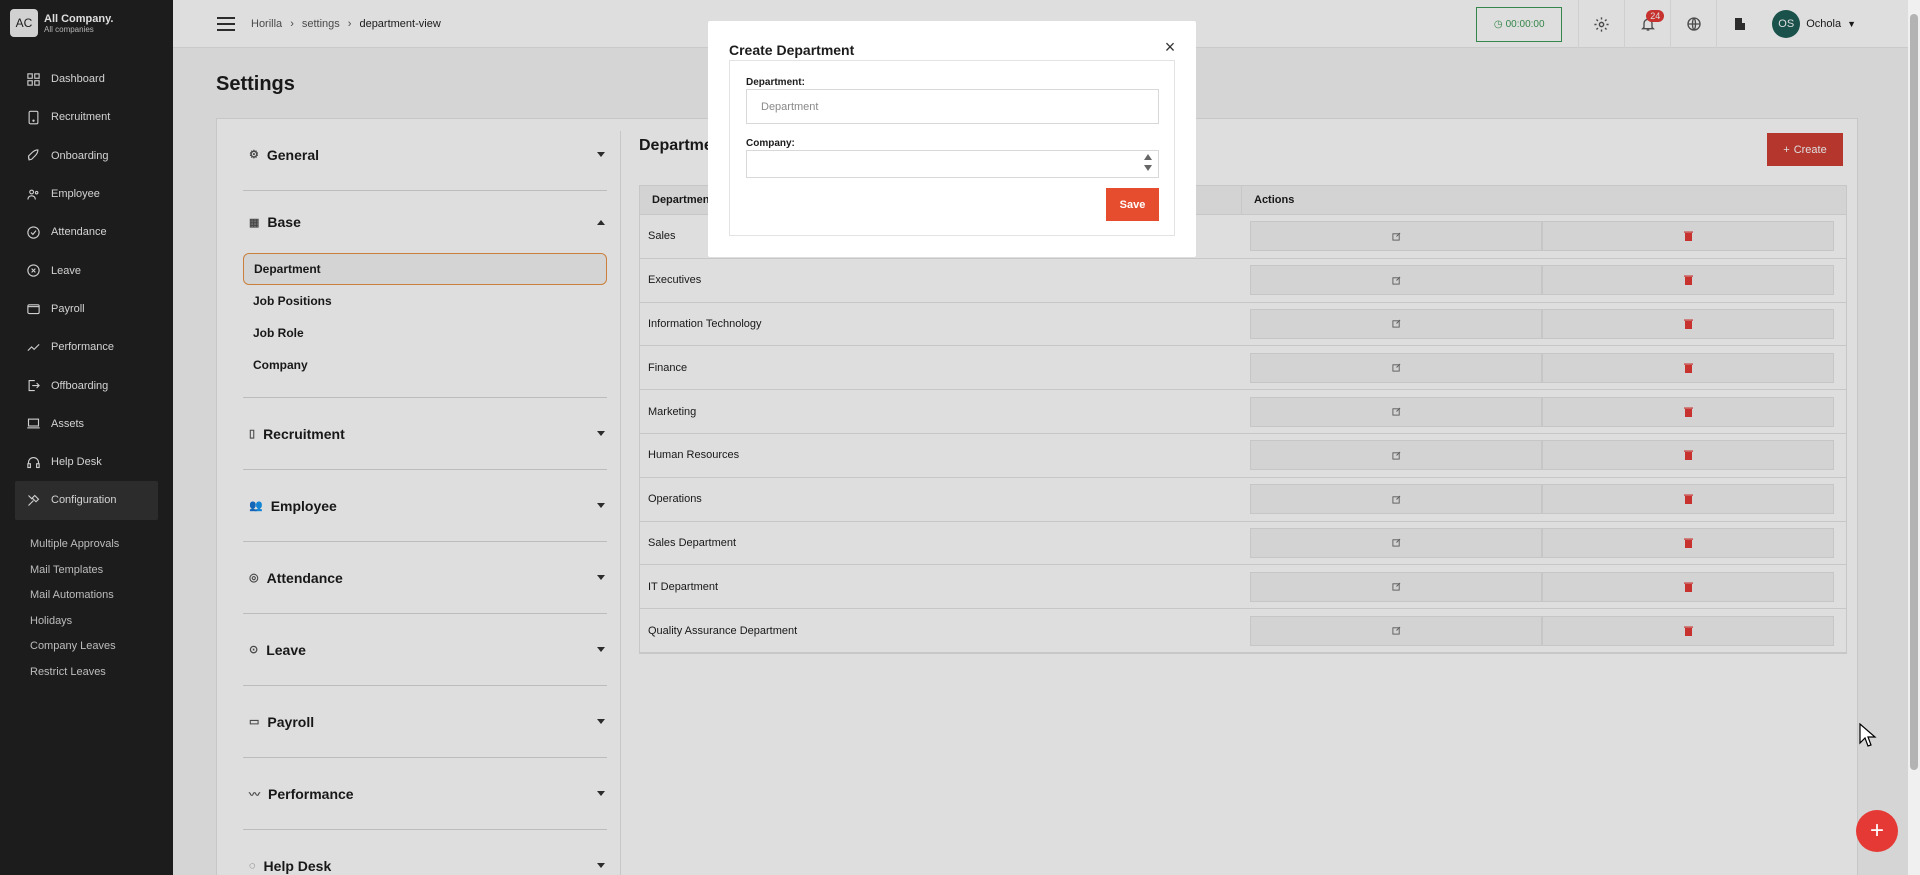 This screenshot has height=875, width=1920. I want to click on department-input, so click(952, 106).